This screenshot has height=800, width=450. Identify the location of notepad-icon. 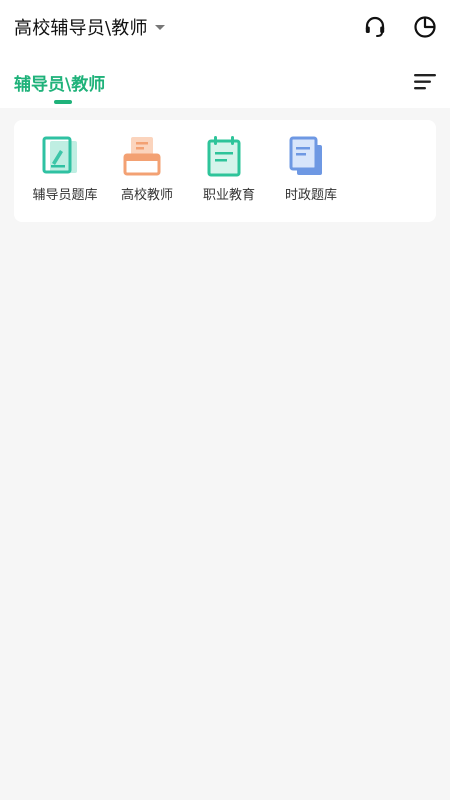
(224, 157).